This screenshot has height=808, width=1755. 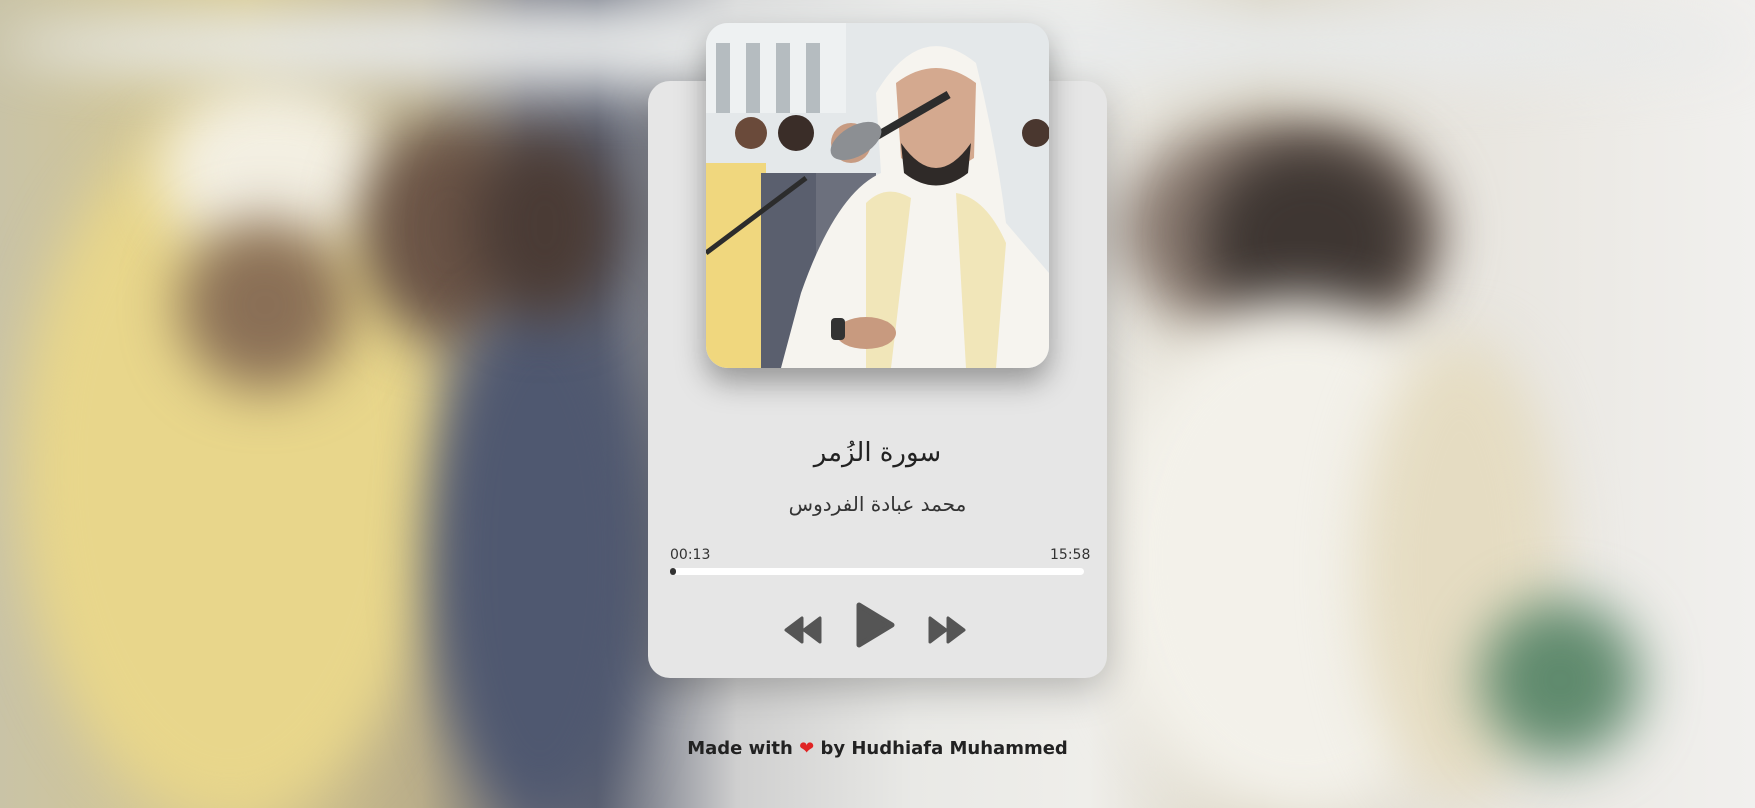 I want to click on fast-forward-icon, so click(x=947, y=630).